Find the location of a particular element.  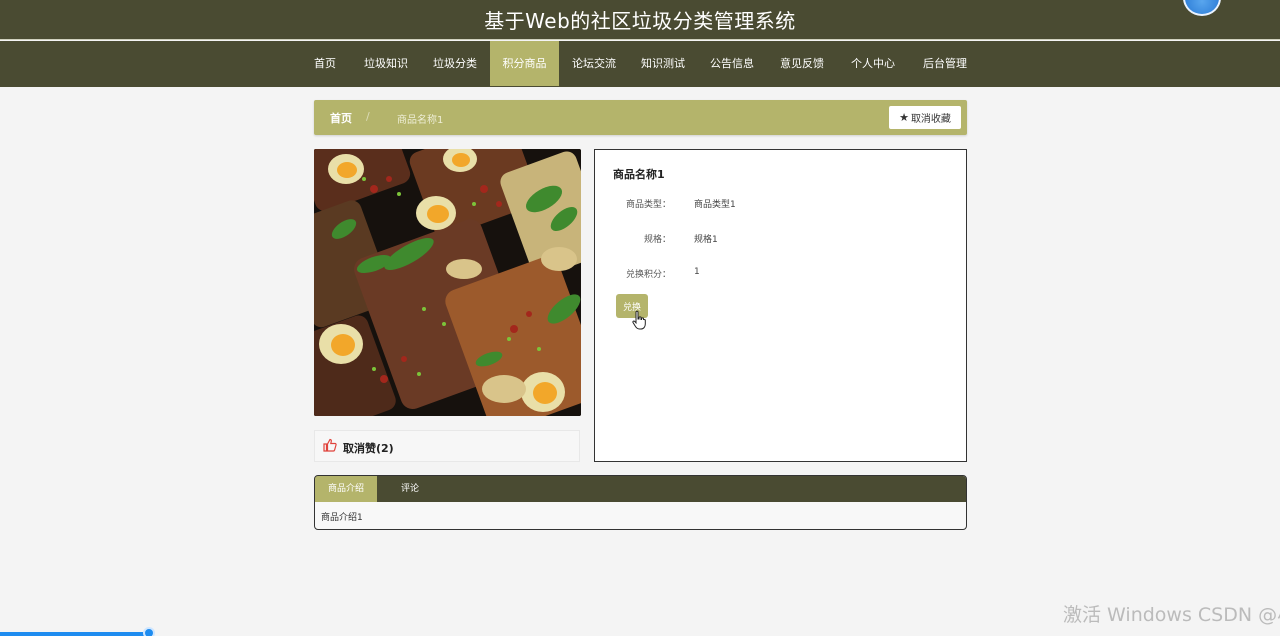

points-value: 1 is located at coordinates (697, 272).